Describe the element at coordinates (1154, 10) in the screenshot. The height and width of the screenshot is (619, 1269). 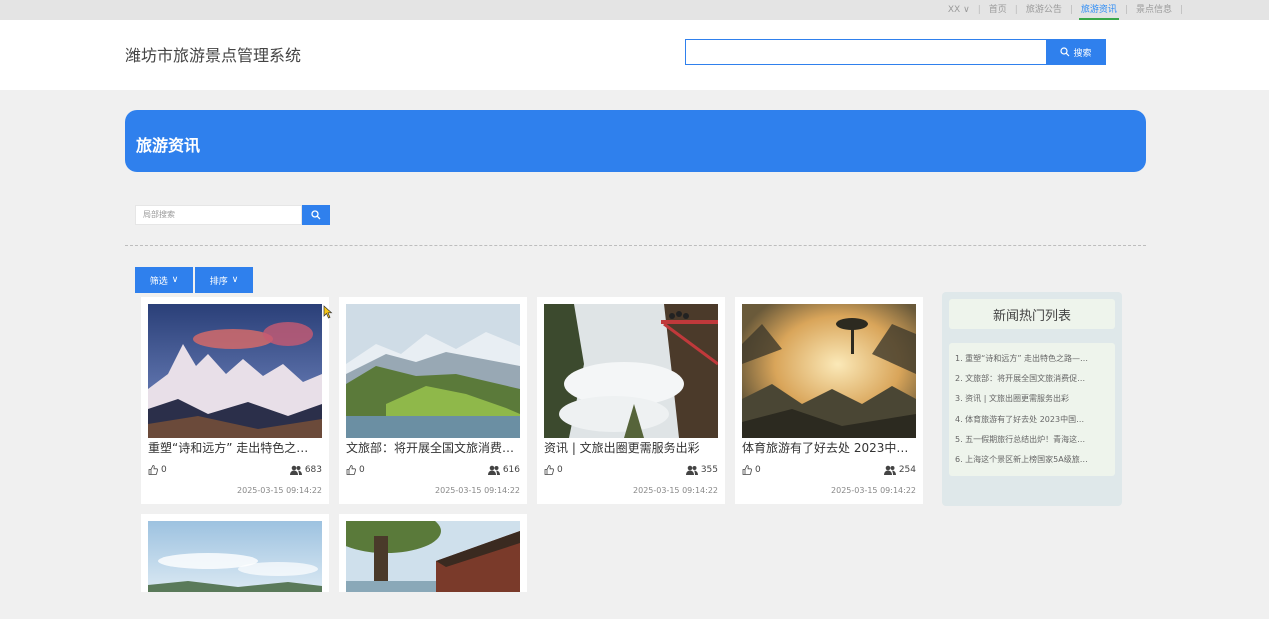
I see `nav-item-attractions: 景点信息` at that location.